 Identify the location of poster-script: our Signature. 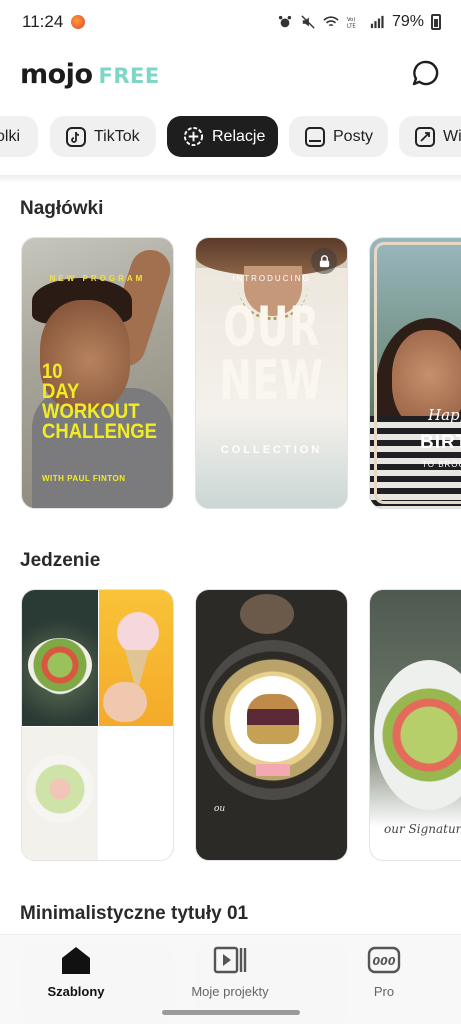
(422, 829).